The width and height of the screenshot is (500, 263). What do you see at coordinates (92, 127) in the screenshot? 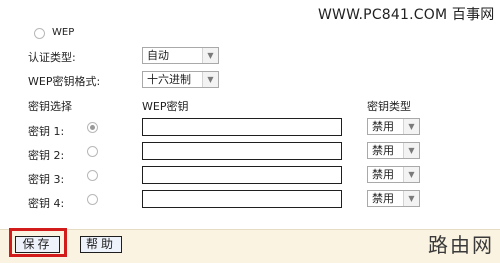
I see `key-1-radio` at bounding box center [92, 127].